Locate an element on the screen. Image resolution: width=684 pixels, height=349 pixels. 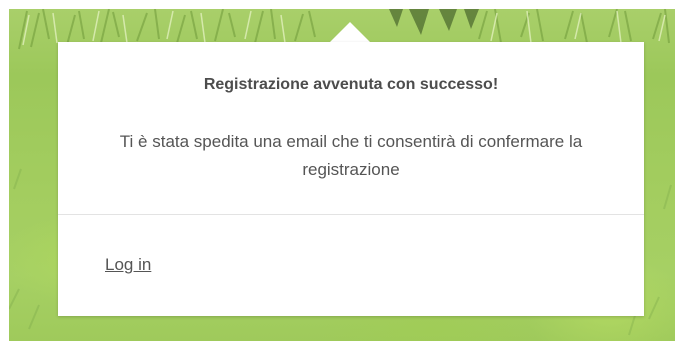
card-pointer-arrow is located at coordinates (350, 32).